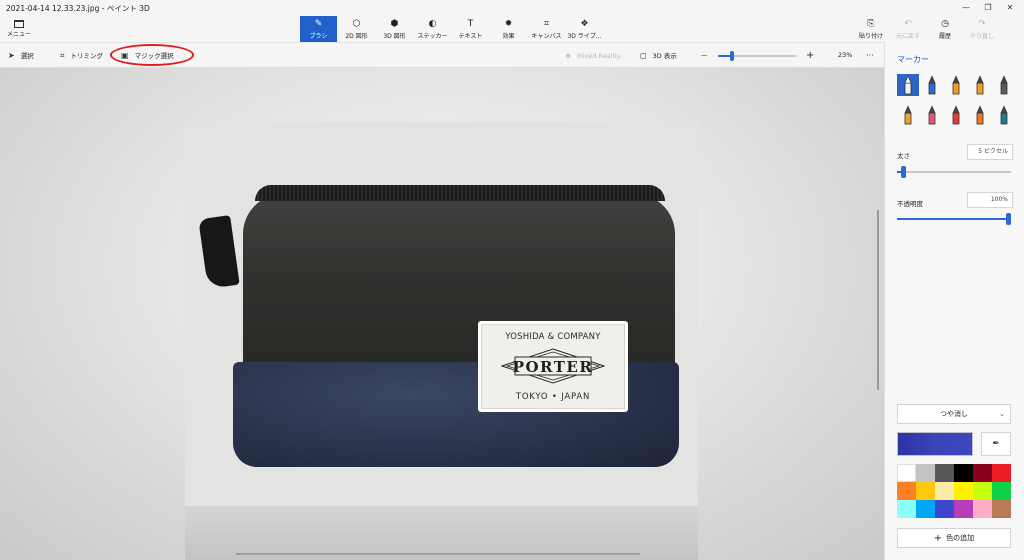  What do you see at coordinates (81, 55) in the screenshot?
I see `crop-button: ⌗ トリミング` at bounding box center [81, 55].